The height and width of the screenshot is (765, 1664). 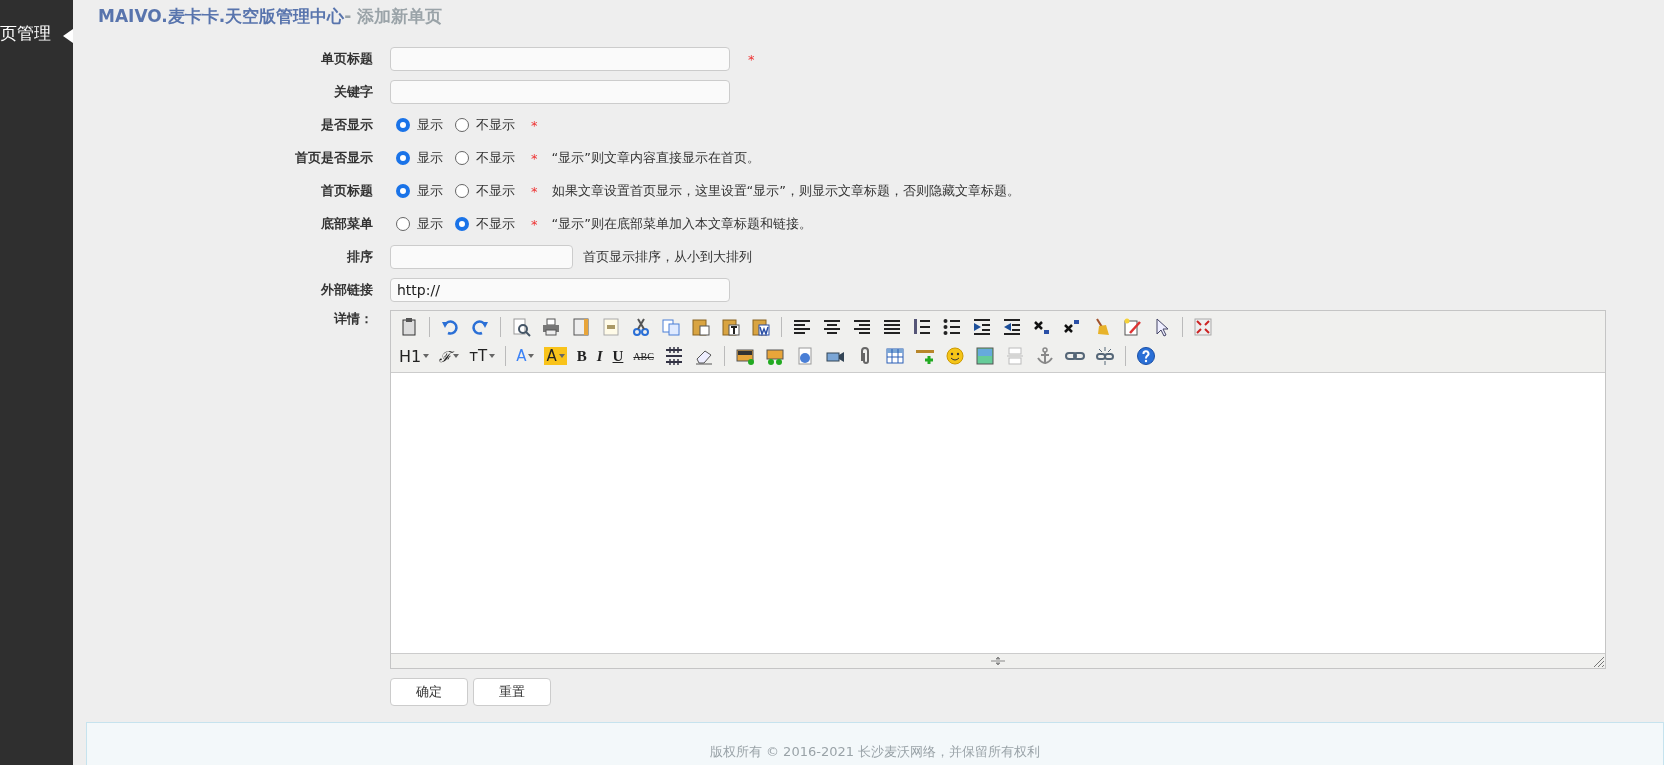 I want to click on paste-icon, so click(x=701, y=327).